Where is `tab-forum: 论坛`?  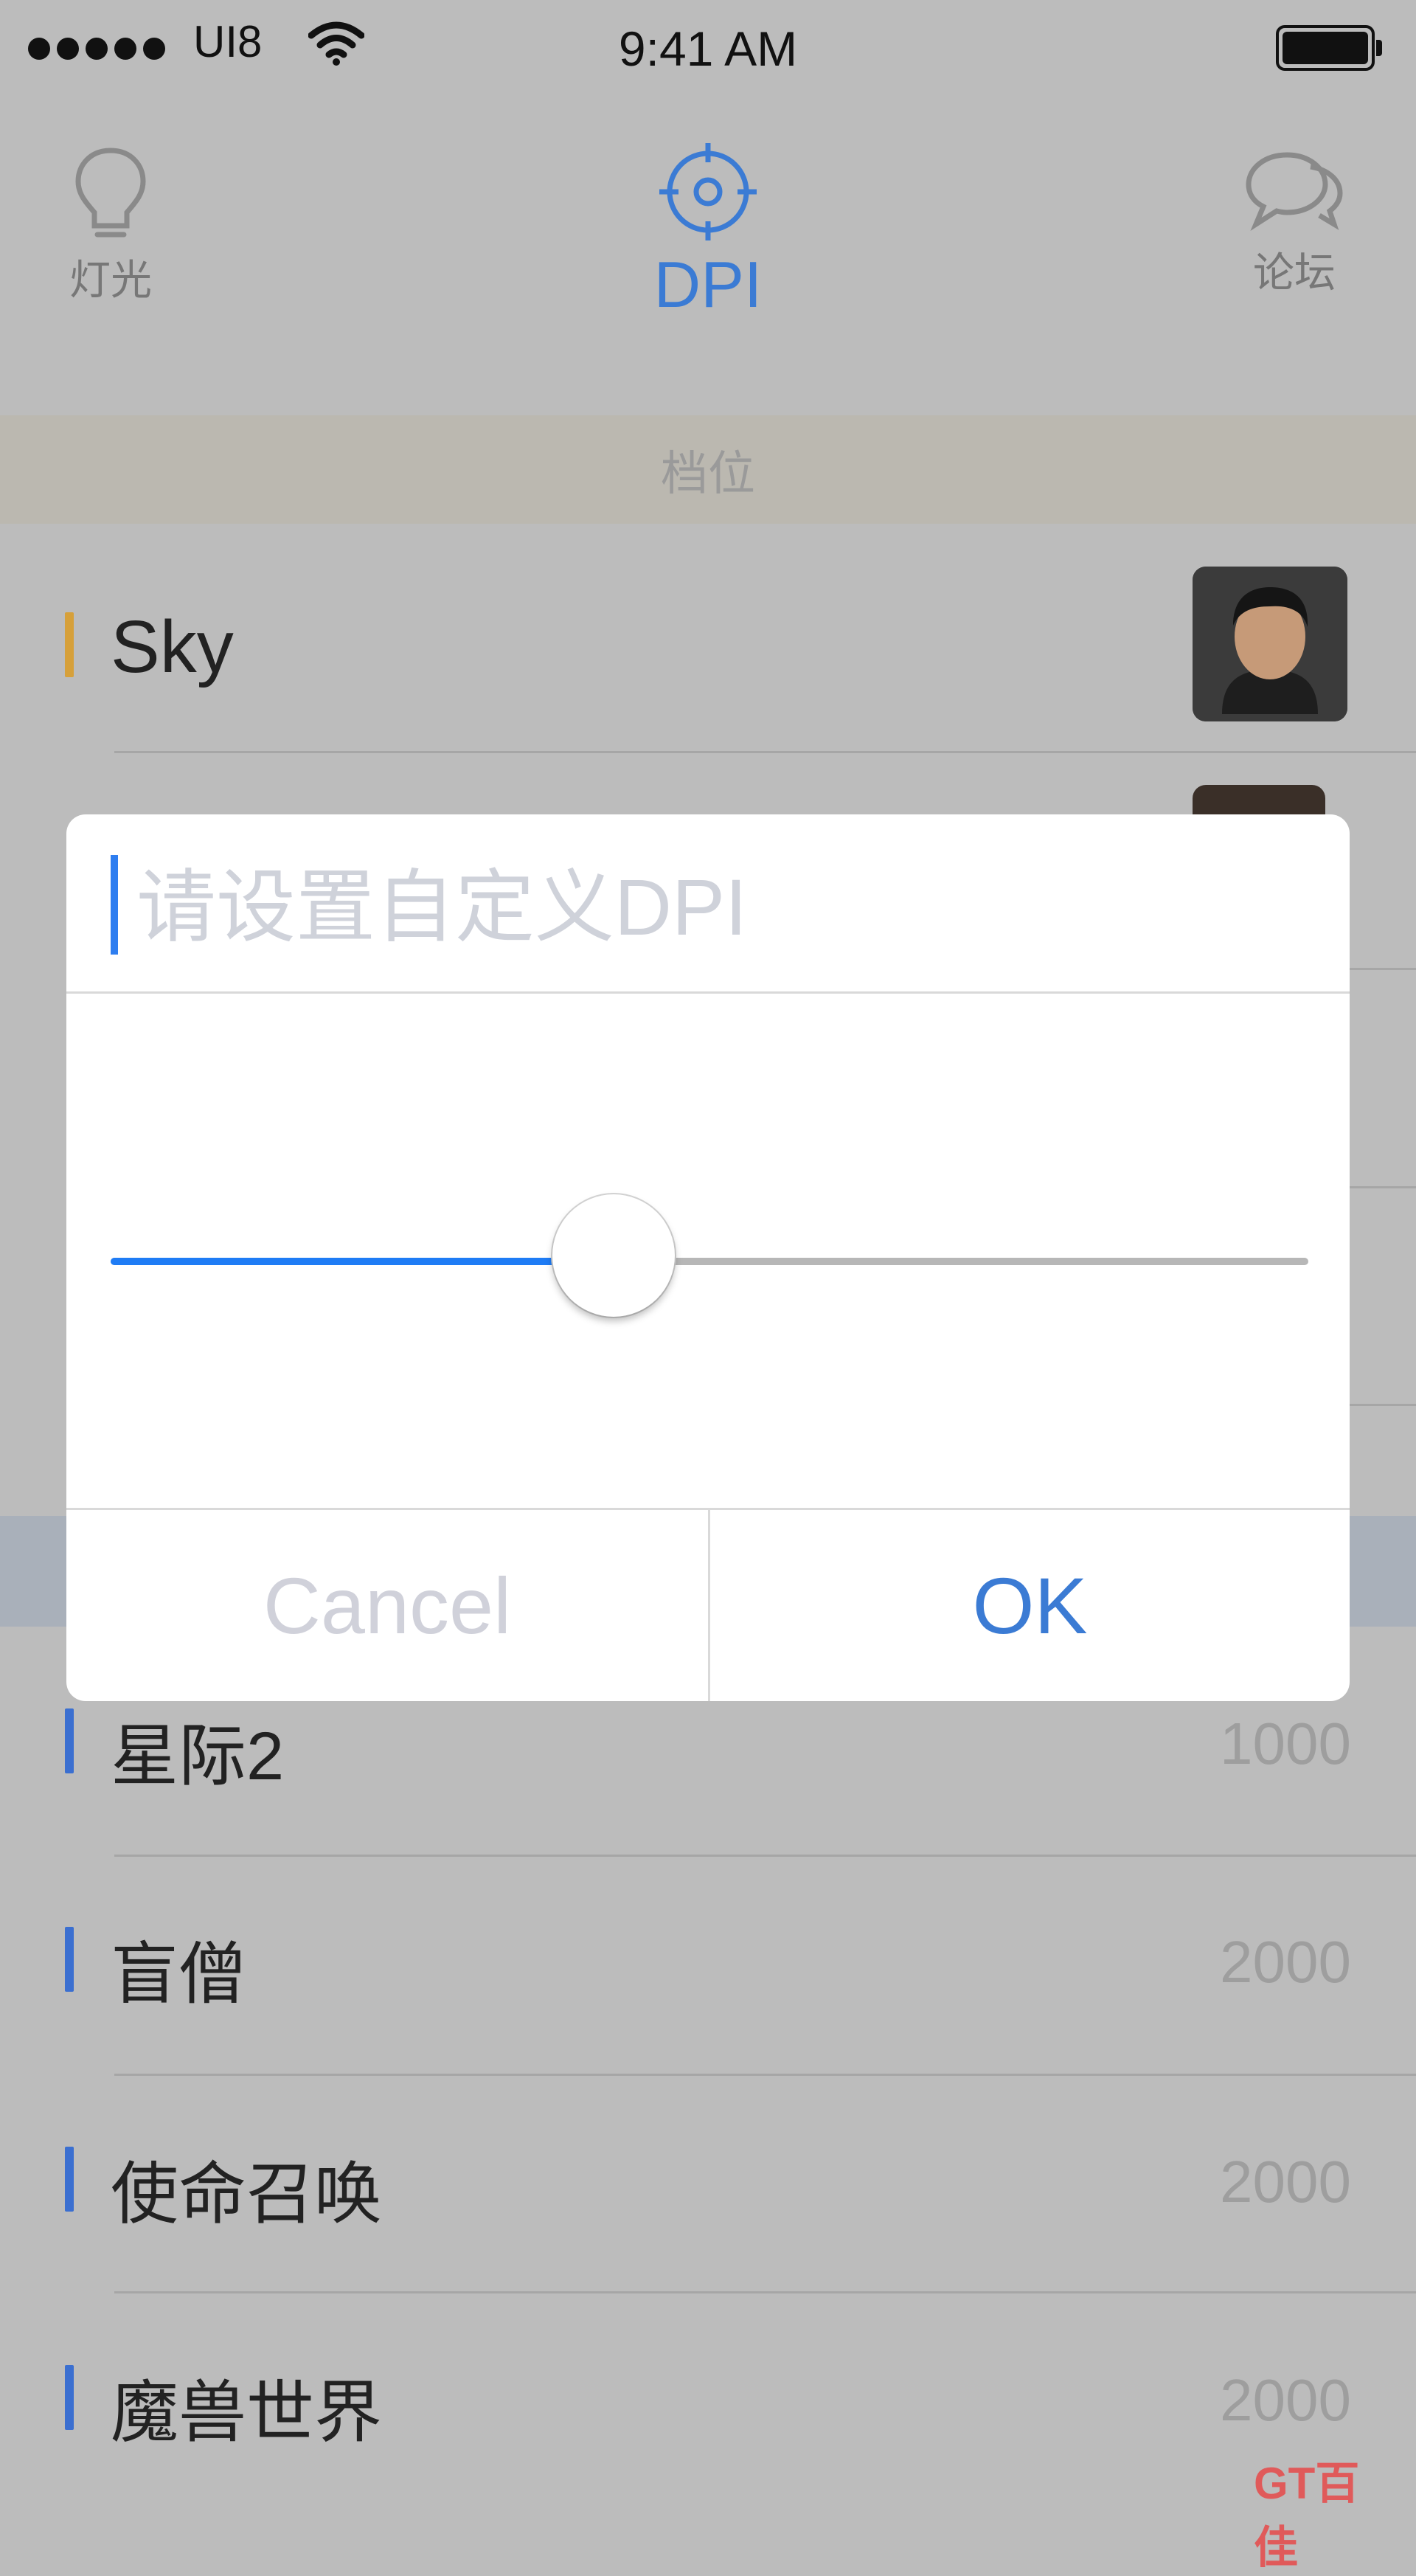 tab-forum: 论坛 is located at coordinates (1294, 220).